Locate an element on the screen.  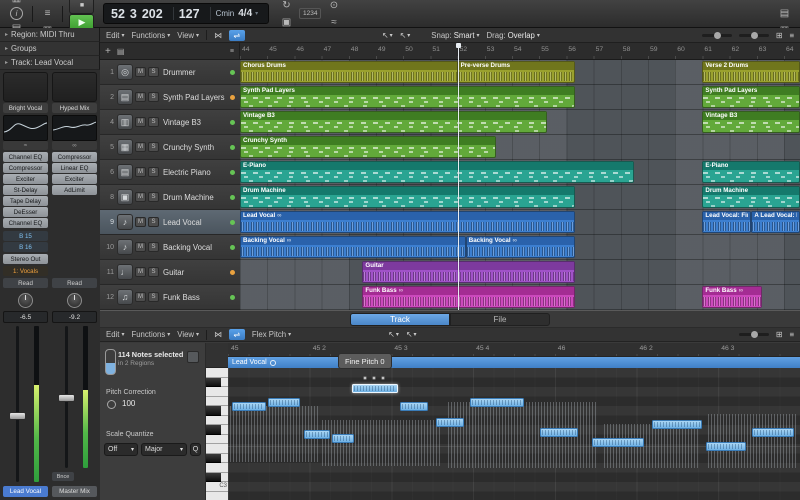
pitch-drift-handle is located at coordinates (365, 378).